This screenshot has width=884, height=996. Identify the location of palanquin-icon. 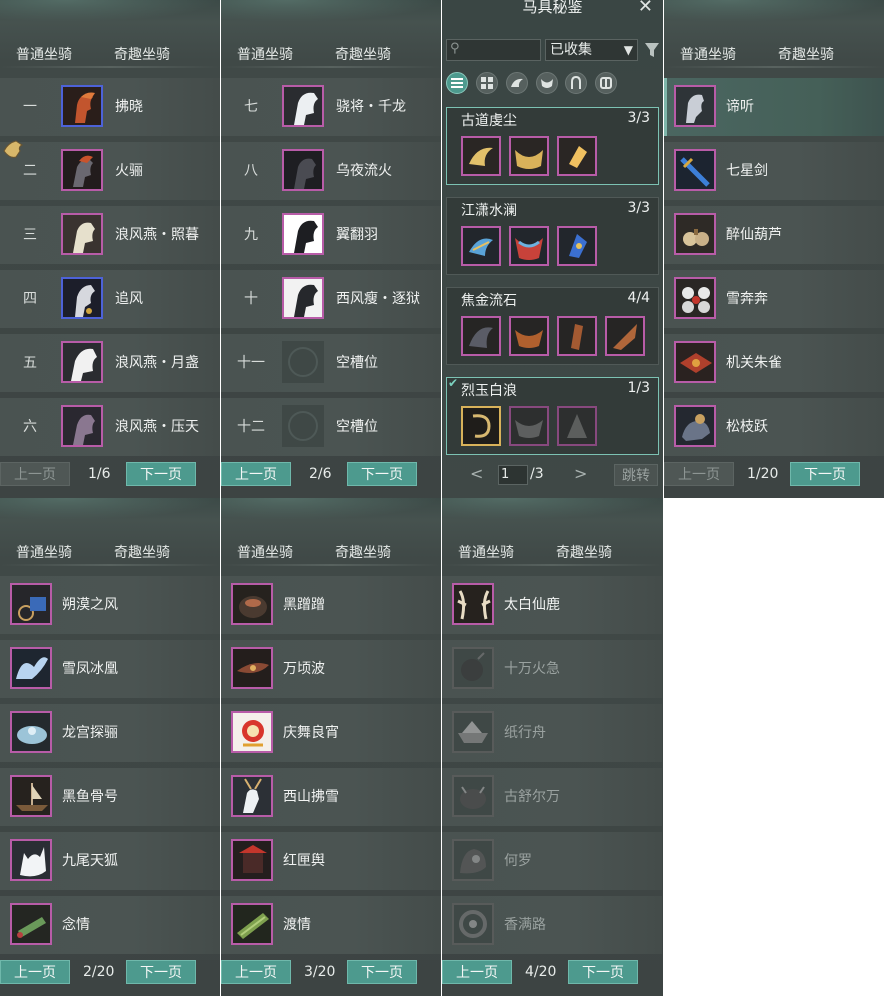
(252, 860).